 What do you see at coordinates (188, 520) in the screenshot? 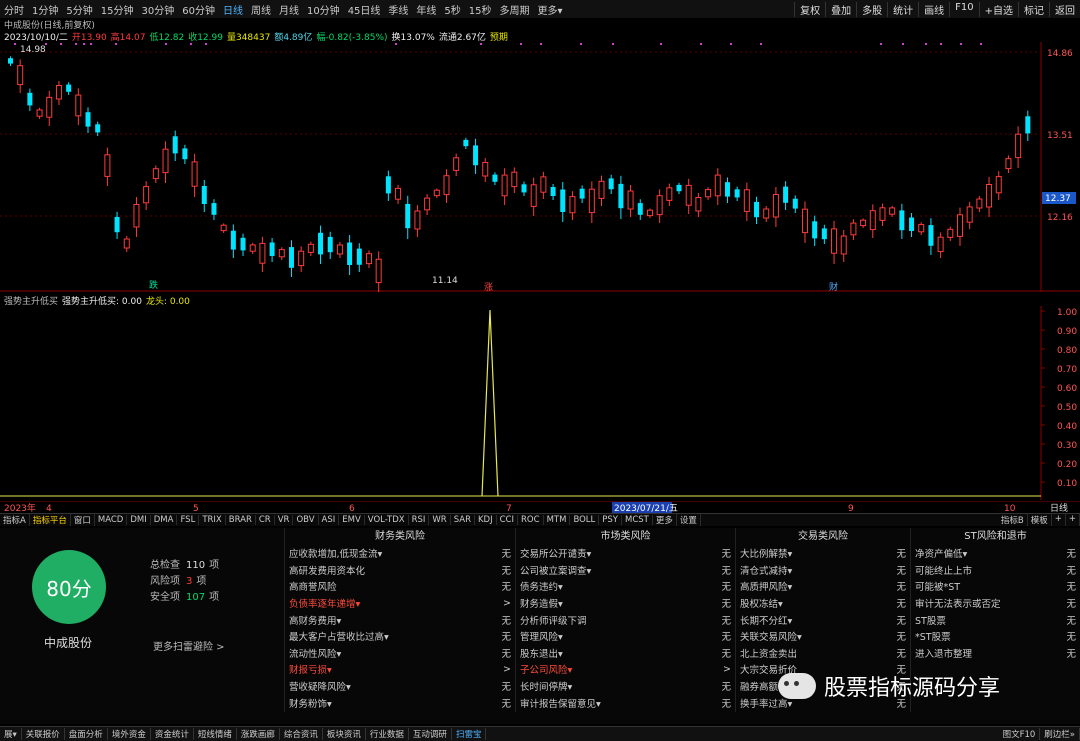
I see `indicator-tab-6: FSL` at bounding box center [188, 520].